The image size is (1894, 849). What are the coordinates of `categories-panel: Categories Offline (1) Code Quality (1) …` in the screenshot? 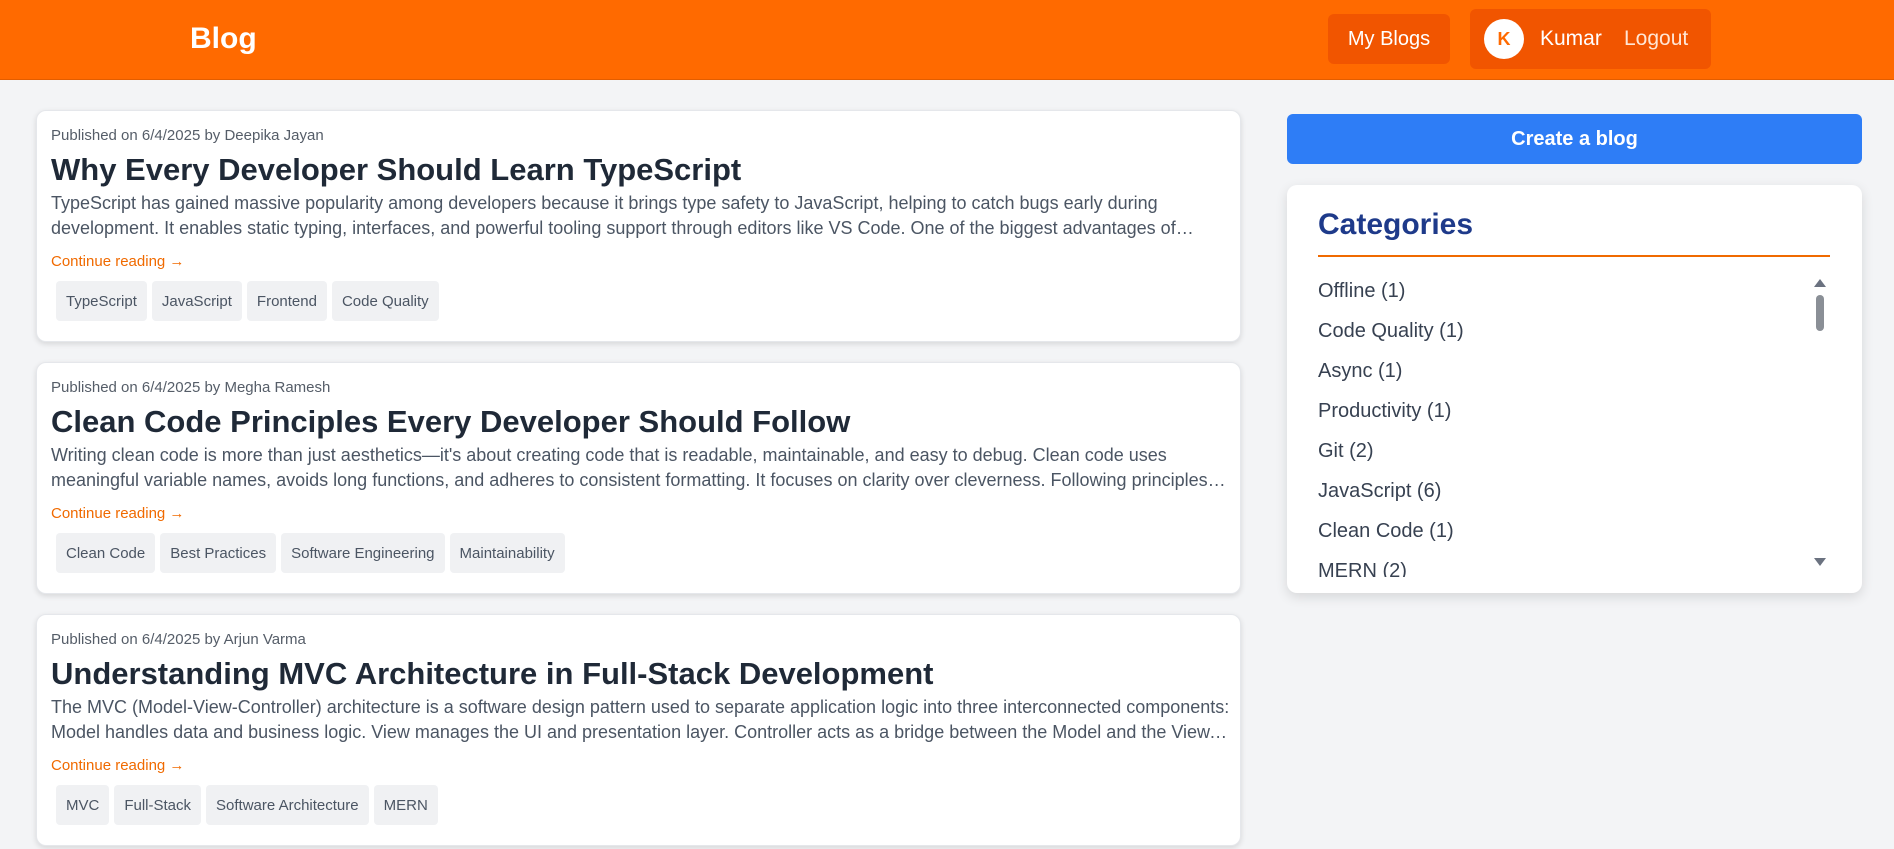 It's located at (1574, 389).